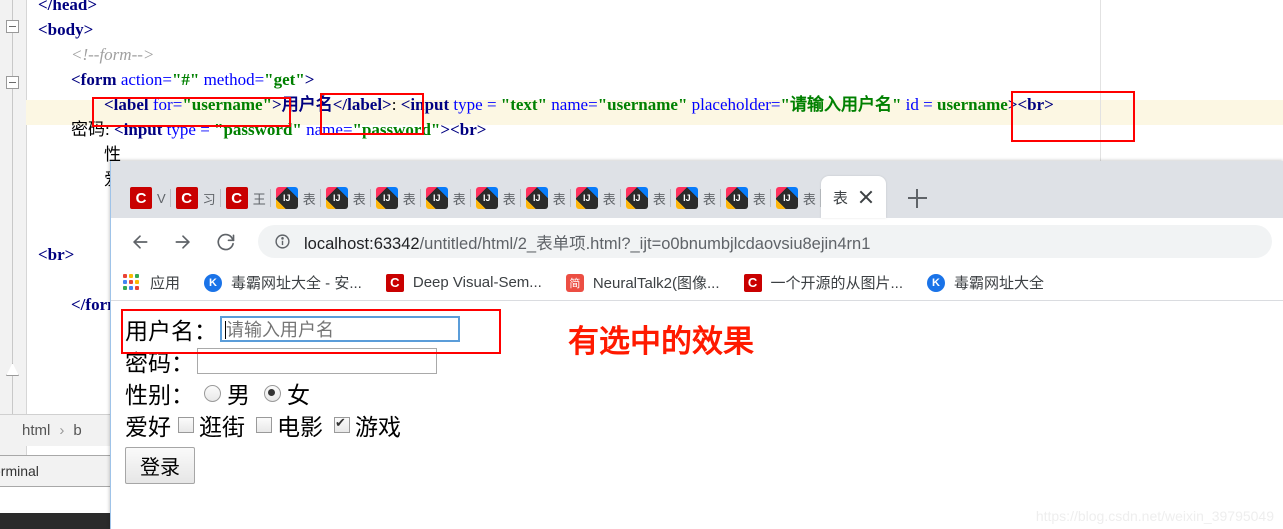 The image size is (1283, 529). I want to click on code-line: <br>, so click(56, 254).